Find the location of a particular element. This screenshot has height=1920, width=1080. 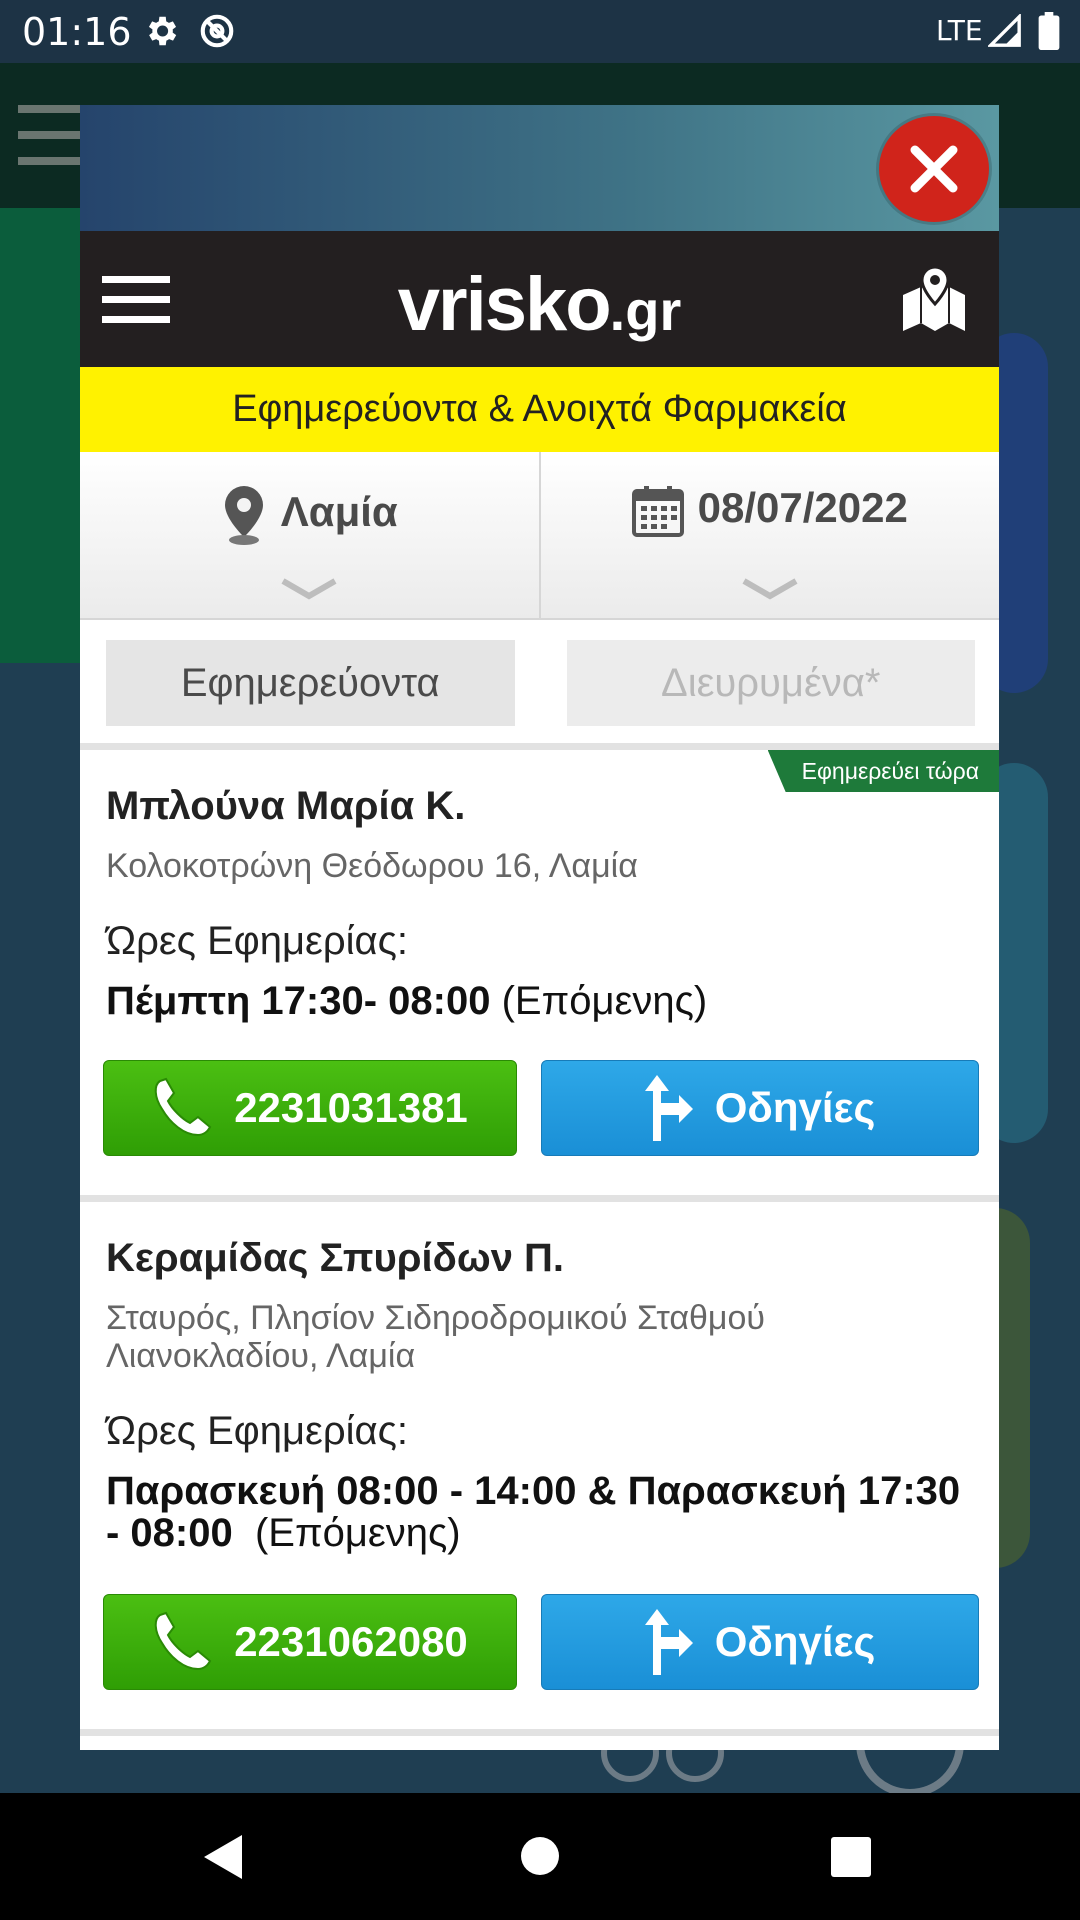

modal-top-bar is located at coordinates (539, 168).